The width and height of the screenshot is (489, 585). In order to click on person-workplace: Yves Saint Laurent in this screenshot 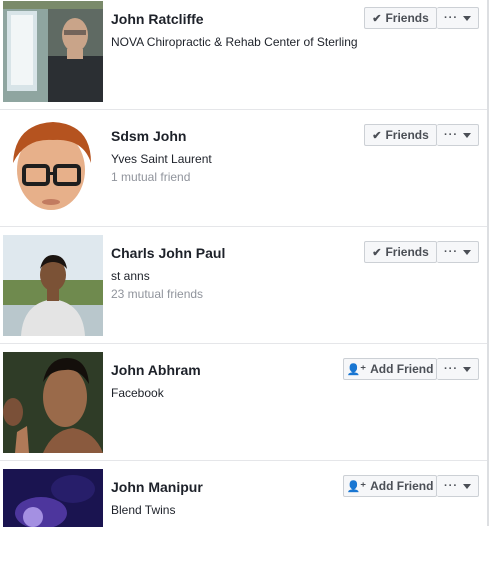, I will do `click(161, 159)`.